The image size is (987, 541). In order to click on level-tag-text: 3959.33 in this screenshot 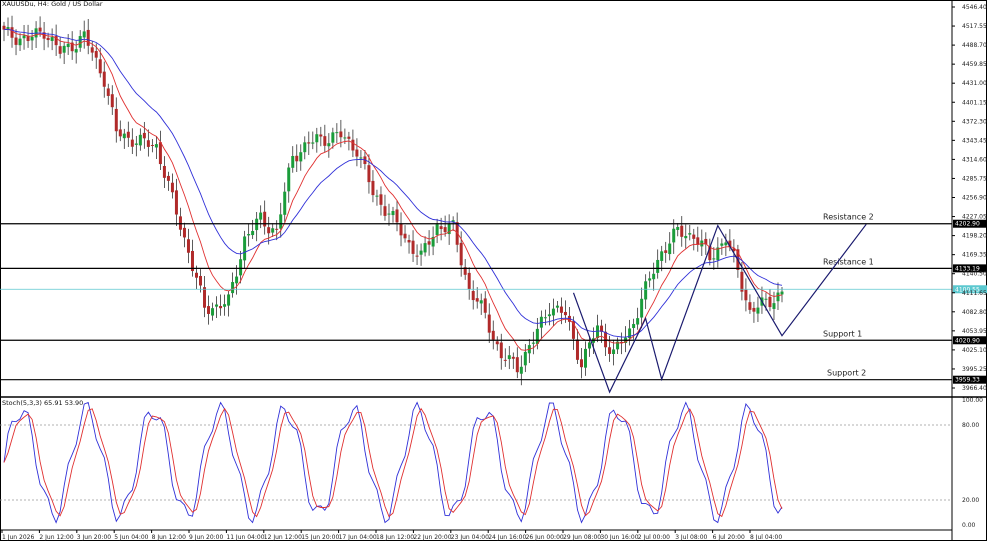, I will do `click(967, 380)`.